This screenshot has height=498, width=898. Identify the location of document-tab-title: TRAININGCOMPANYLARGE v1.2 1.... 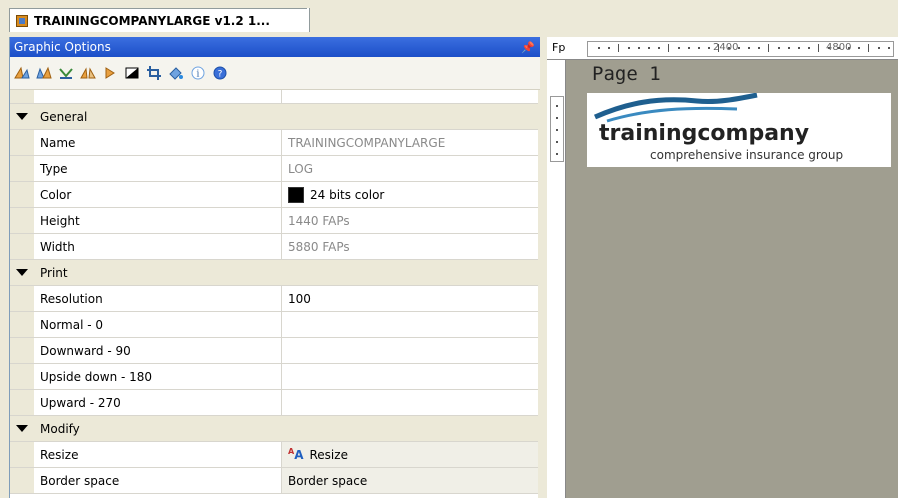
(152, 20).